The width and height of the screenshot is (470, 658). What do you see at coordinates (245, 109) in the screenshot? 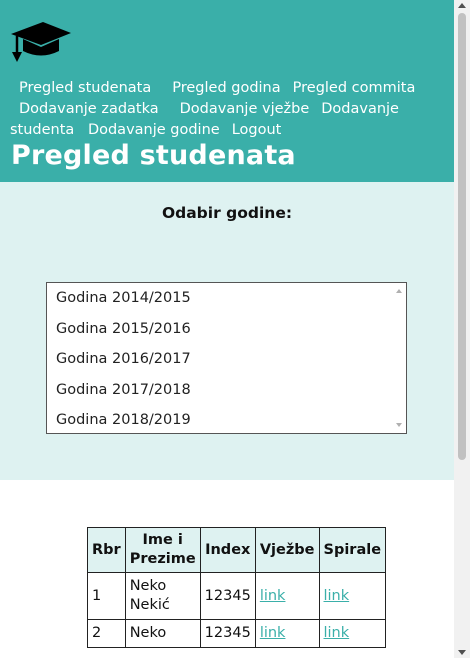
I see `nav-dodavanje-vjezbe: Dodavanje vježbe` at bounding box center [245, 109].